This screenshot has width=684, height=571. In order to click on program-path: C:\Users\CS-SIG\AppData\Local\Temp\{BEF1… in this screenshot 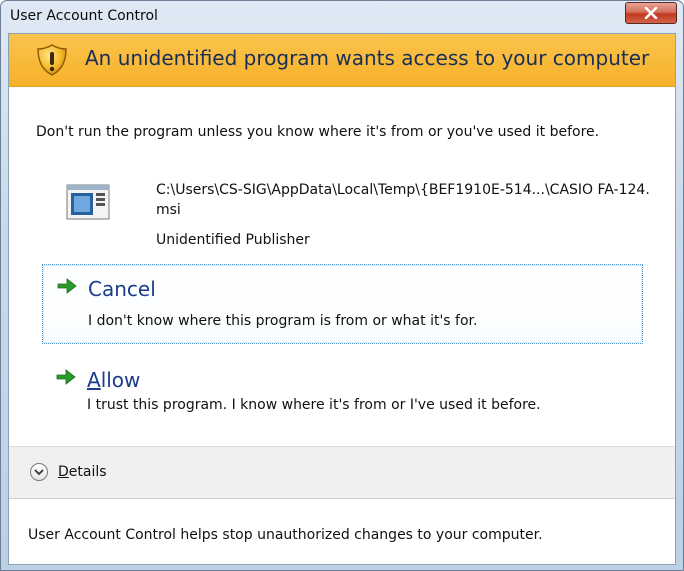, I will do `click(403, 200)`.